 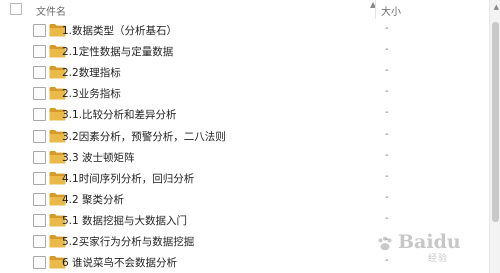 I want to click on list-item: 3.3 波士顿矩阵 -, so click(x=245, y=157).